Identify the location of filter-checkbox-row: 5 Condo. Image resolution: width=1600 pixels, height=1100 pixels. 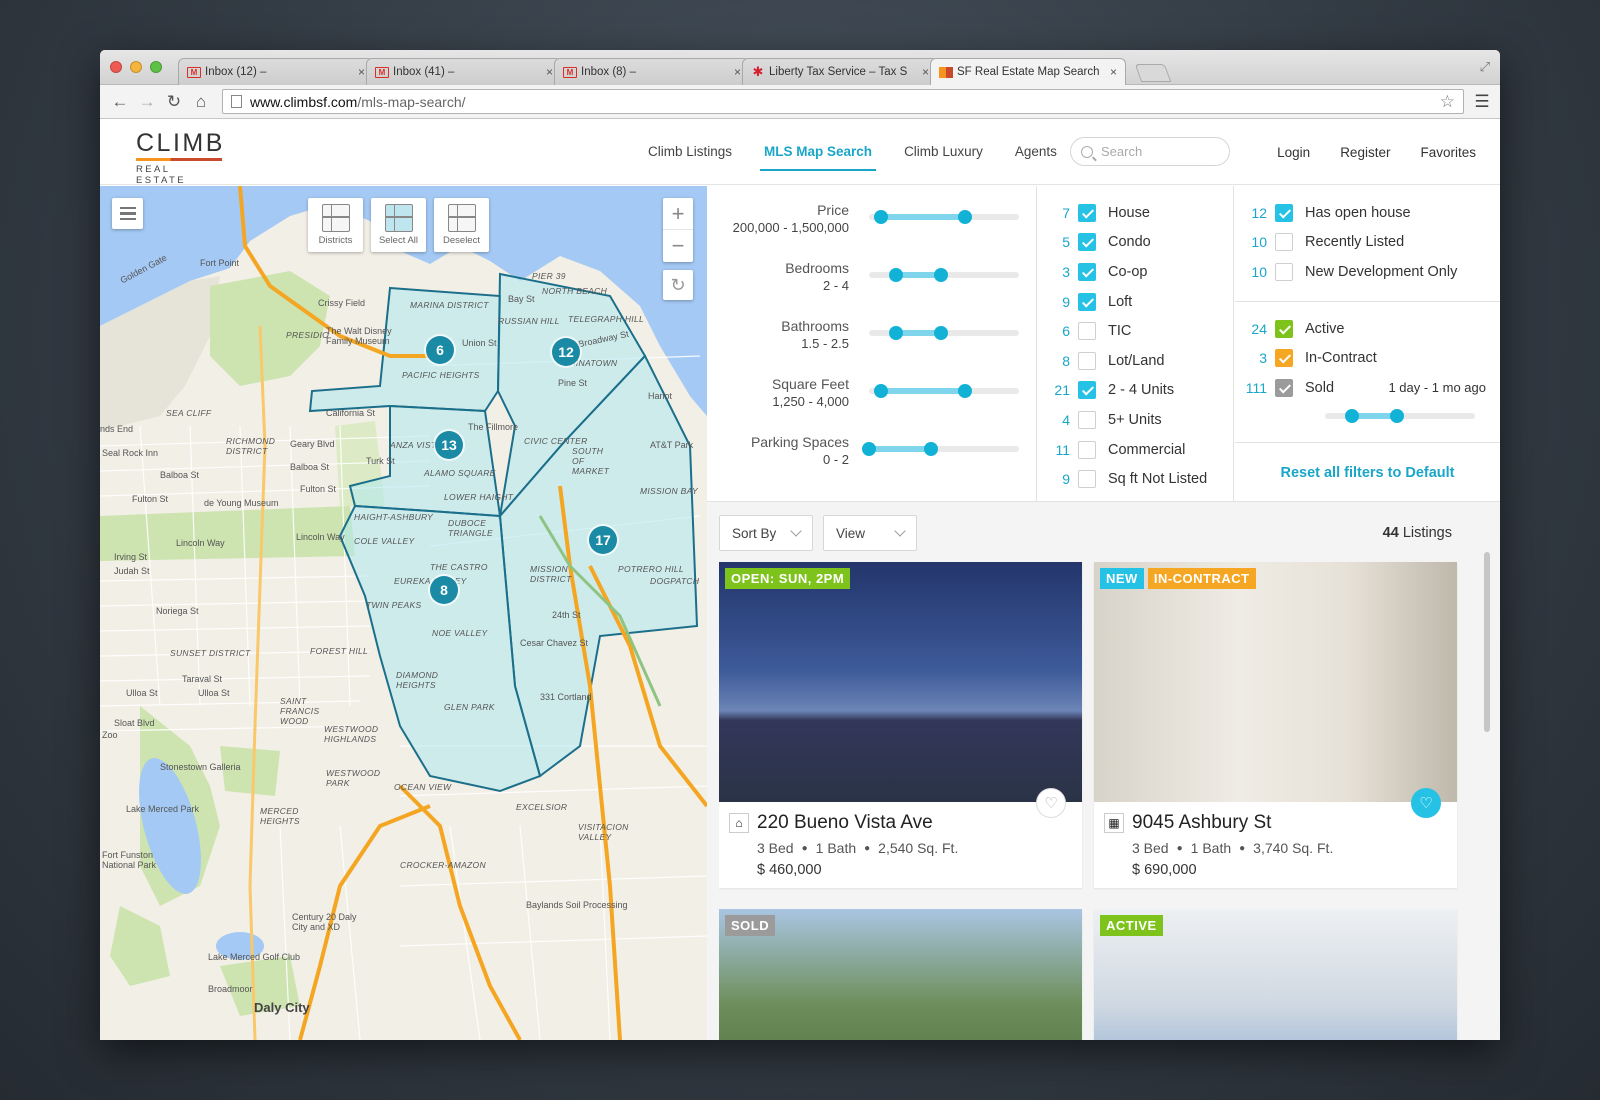
(1135, 243).